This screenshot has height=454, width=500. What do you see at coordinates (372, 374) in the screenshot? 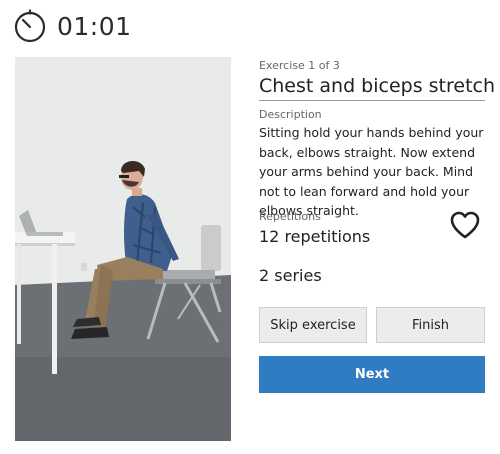
I see `next-button: Next` at bounding box center [372, 374].